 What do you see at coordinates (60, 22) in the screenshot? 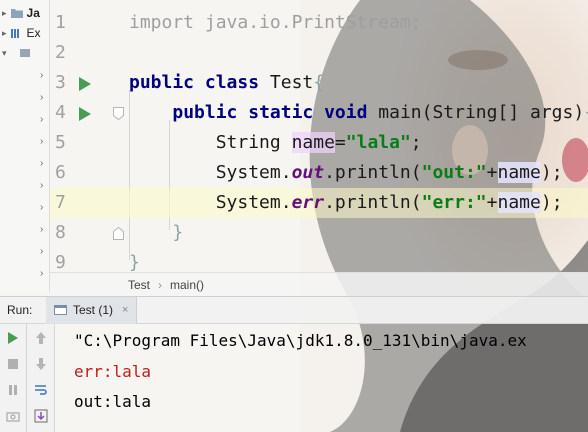
I see `line-number: 1` at bounding box center [60, 22].